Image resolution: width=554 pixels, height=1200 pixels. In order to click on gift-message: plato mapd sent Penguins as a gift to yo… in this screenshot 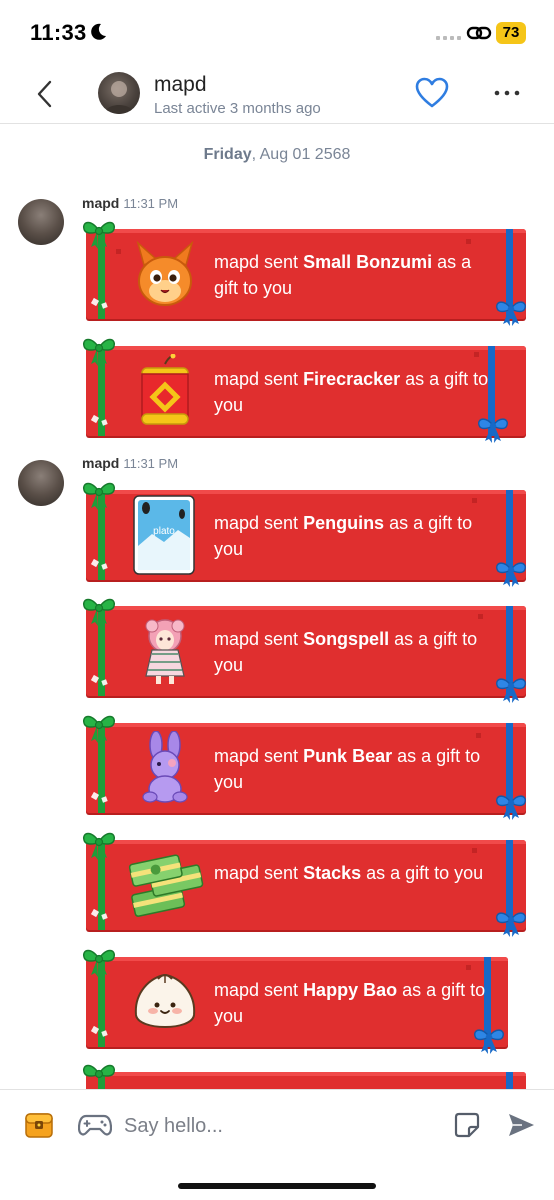, I will do `click(304, 534)`.